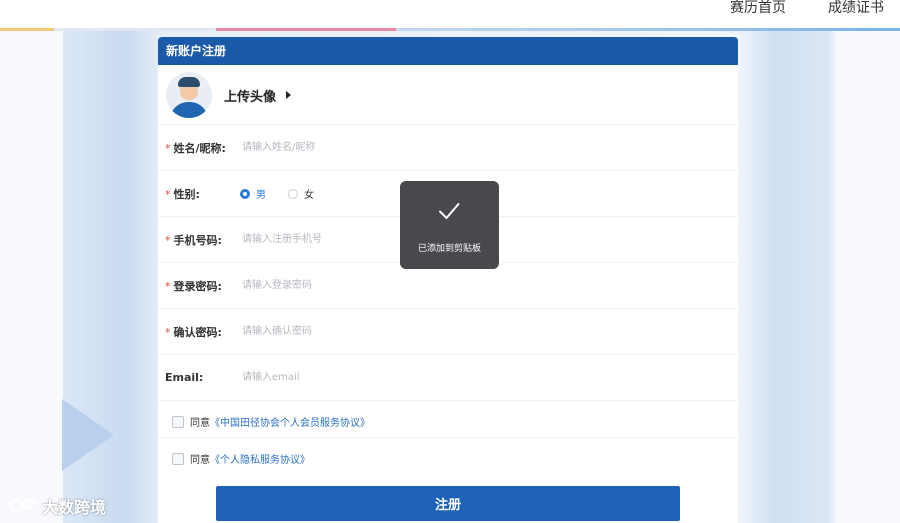 The width and height of the screenshot is (900, 523). I want to click on agreement-1: 同意 《中国田径协会个人会员服务协议》, so click(271, 421).